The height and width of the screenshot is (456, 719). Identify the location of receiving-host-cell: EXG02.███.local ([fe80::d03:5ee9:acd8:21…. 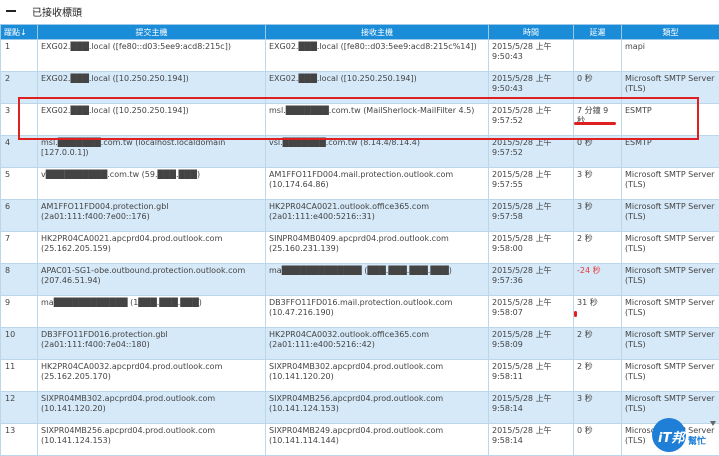
(377, 56).